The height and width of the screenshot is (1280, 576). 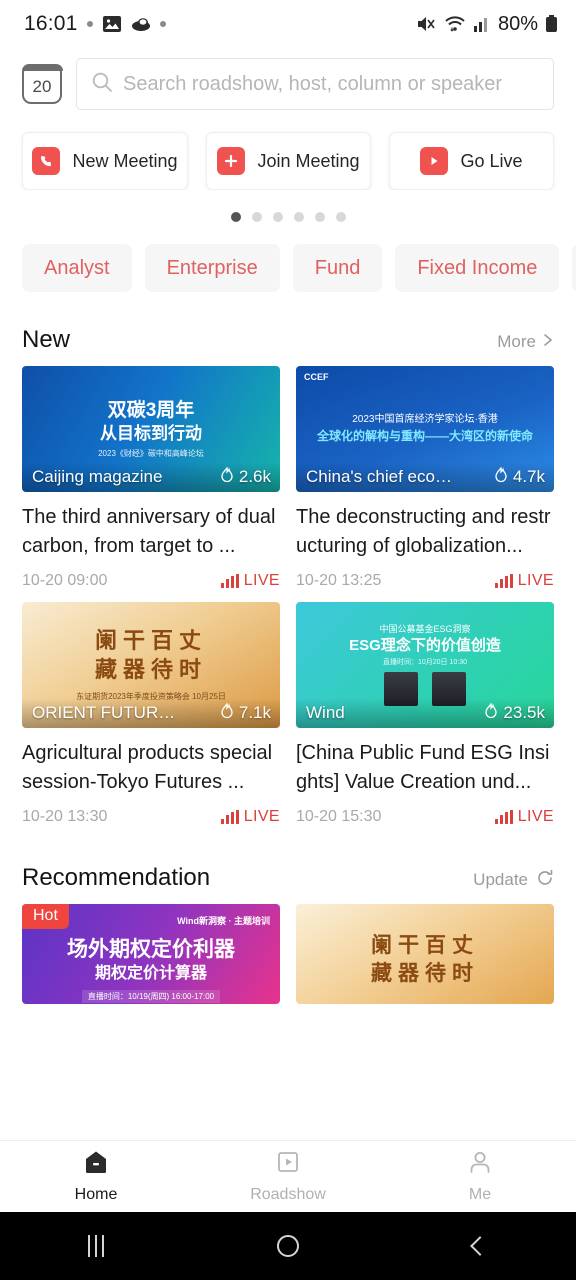 What do you see at coordinates (574, 268) in the screenshot?
I see `chip-macro: Macro` at bounding box center [574, 268].